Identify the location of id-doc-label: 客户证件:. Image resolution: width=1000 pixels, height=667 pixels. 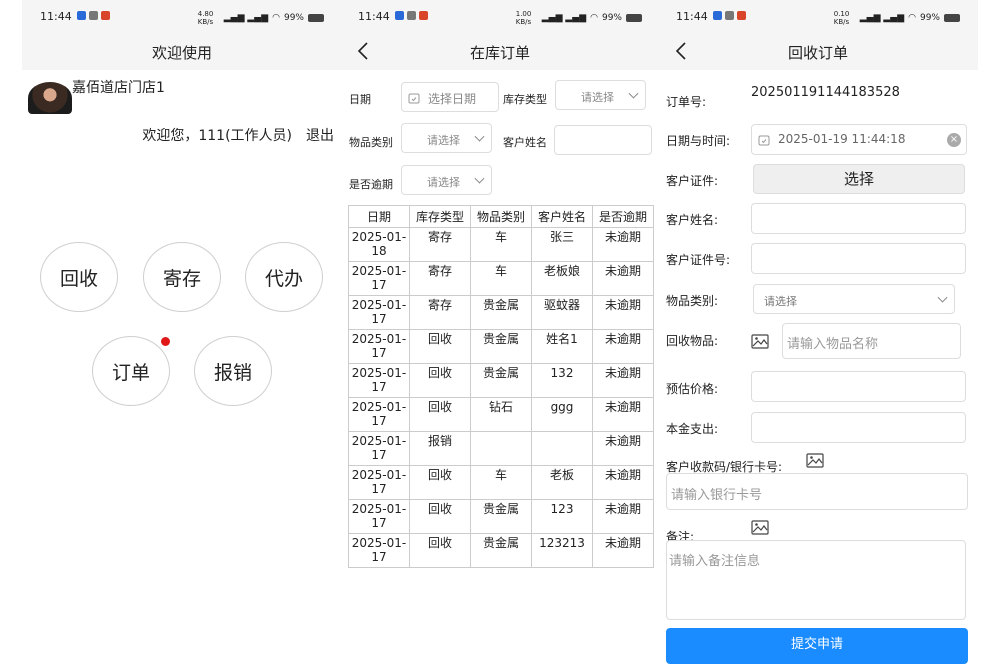
(692, 181).